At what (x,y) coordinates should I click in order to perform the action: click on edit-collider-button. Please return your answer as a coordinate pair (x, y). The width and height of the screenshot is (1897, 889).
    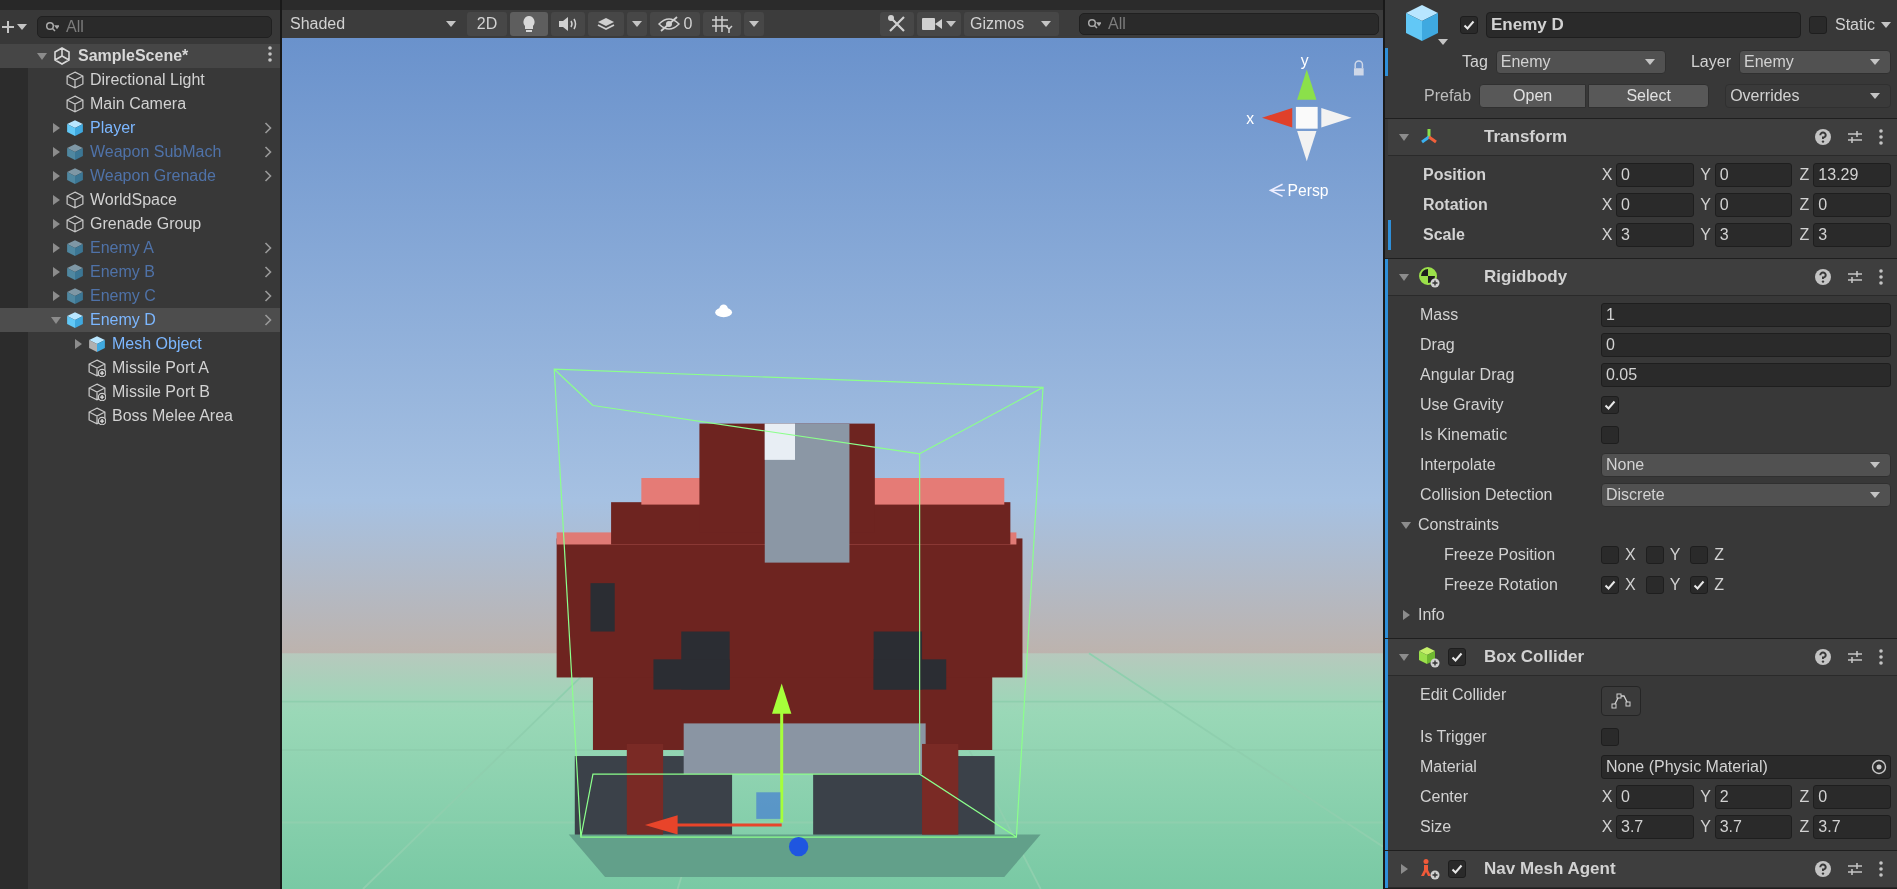
    Looking at the image, I should click on (1621, 701).